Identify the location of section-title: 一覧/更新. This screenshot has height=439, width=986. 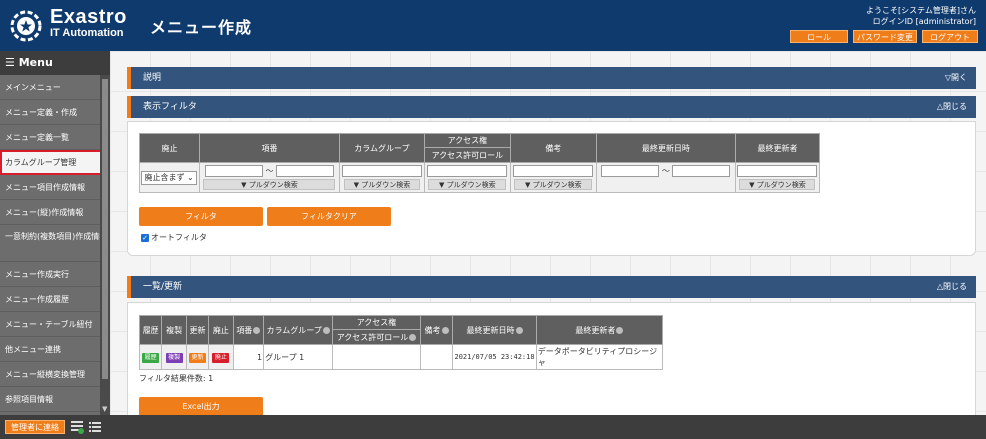
(163, 287).